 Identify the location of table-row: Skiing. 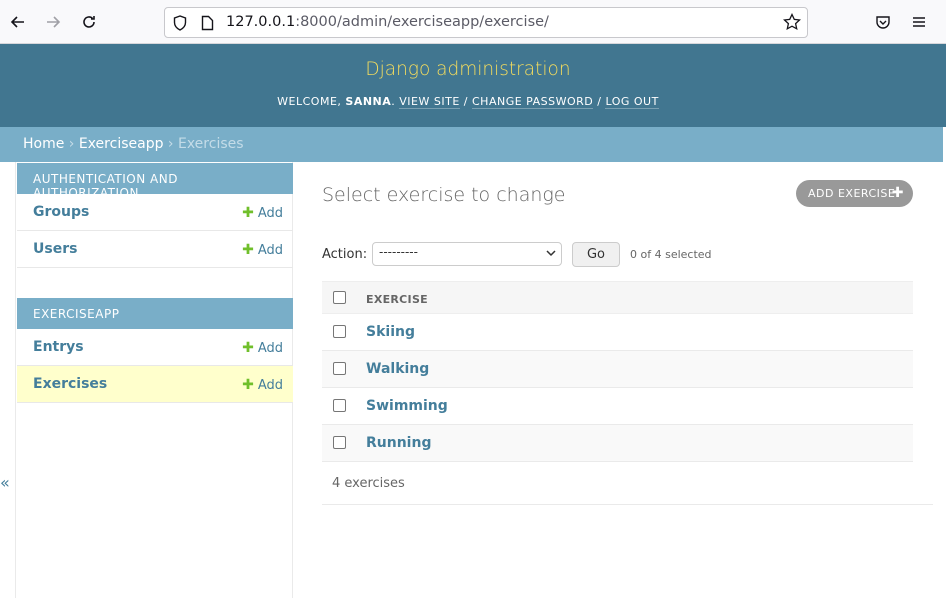
(617, 332).